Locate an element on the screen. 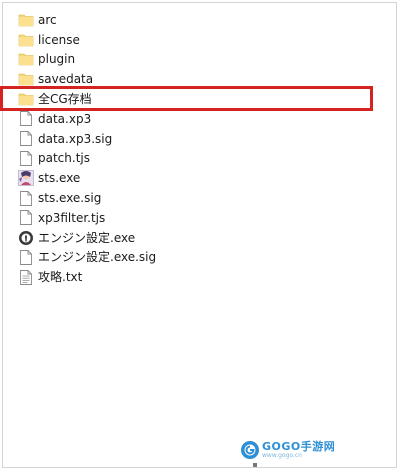  text-file-icon is located at coordinates (26, 277).